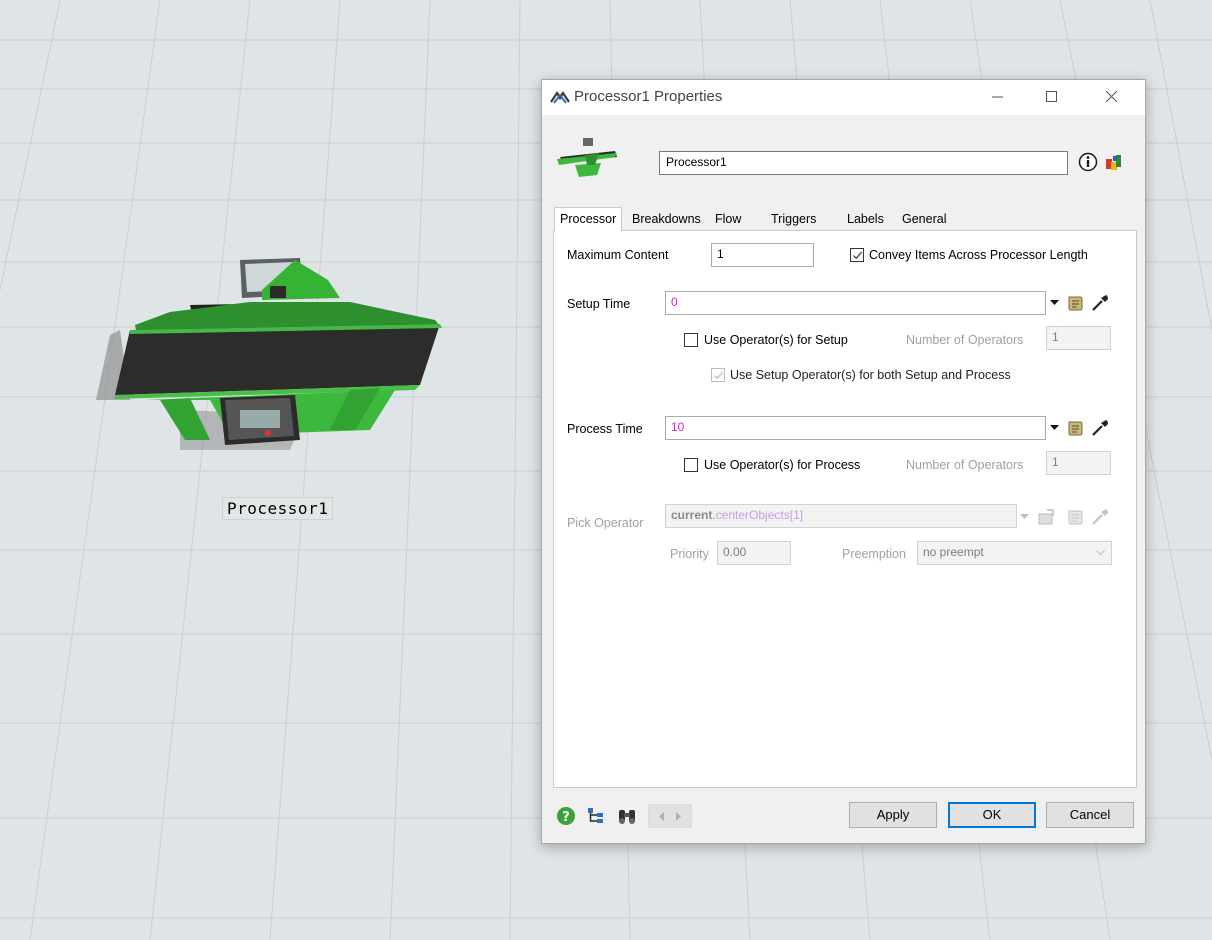  Describe the element at coordinates (691, 465) in the screenshot. I see `use-operator-process-checkbox` at that location.